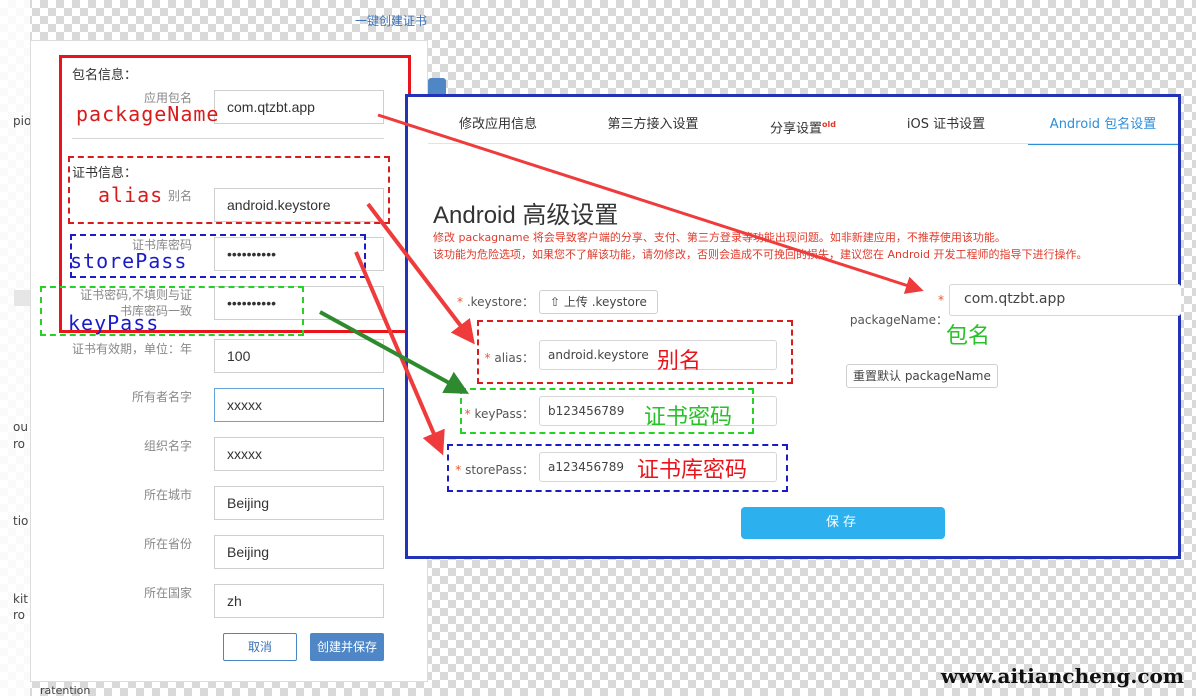 The width and height of the screenshot is (1196, 696). I want to click on upload-keystore-button: ⇧ 上传 .keystore, so click(598, 302).